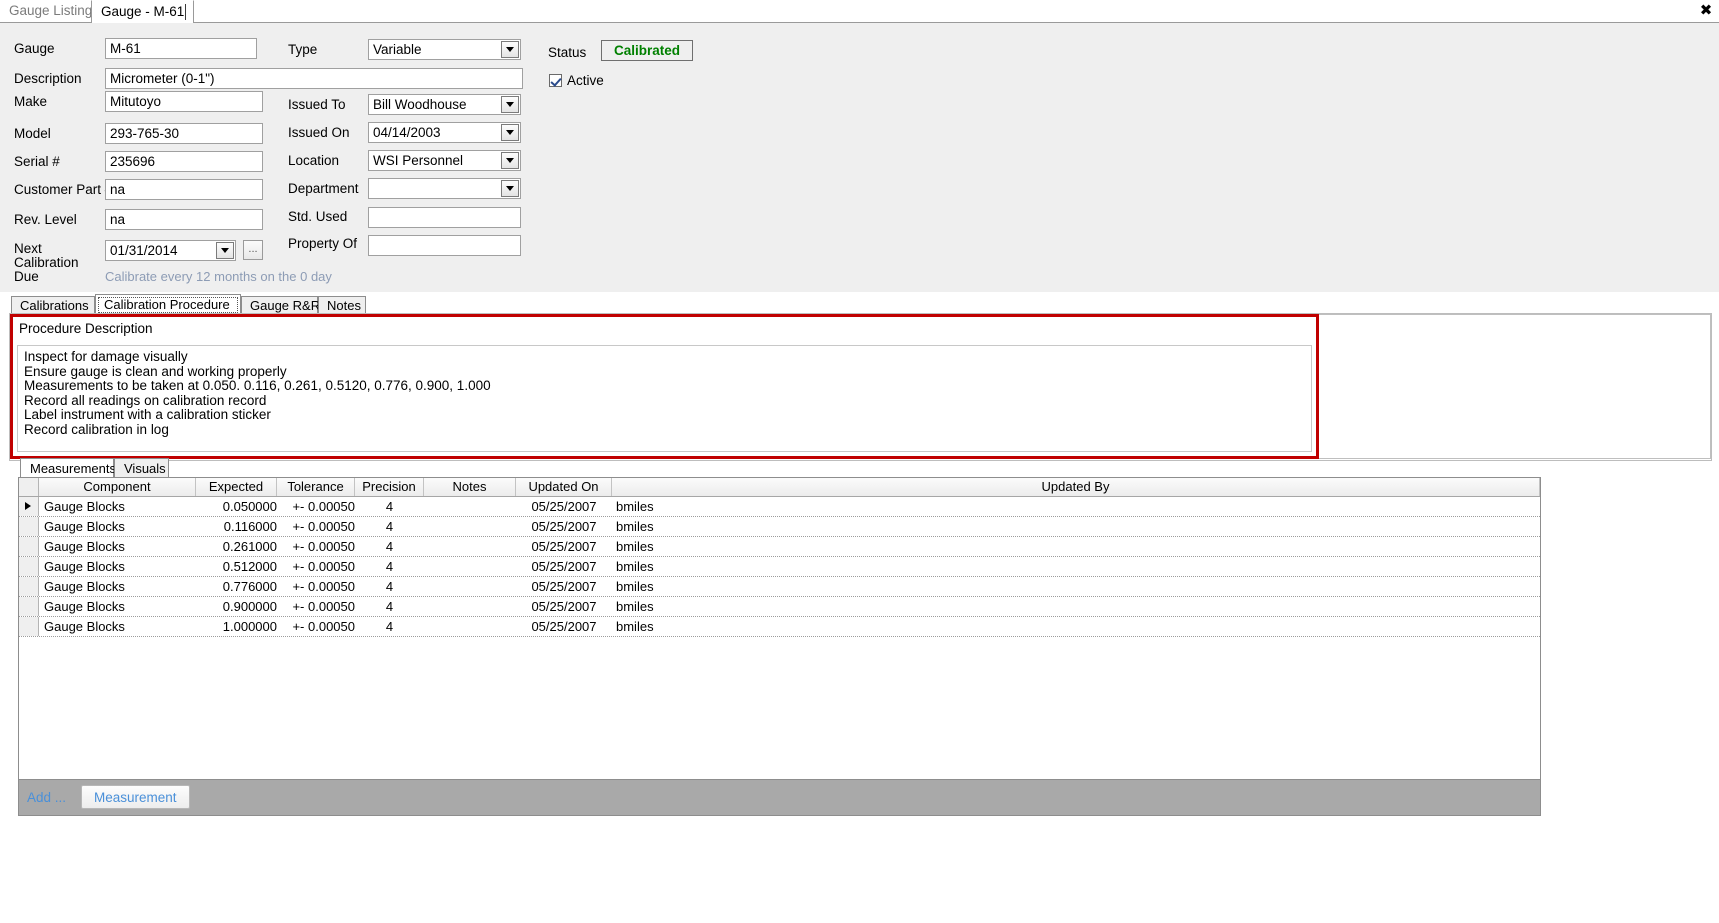 The width and height of the screenshot is (1719, 923). I want to click on add-measurement-button: Measurement, so click(135, 797).